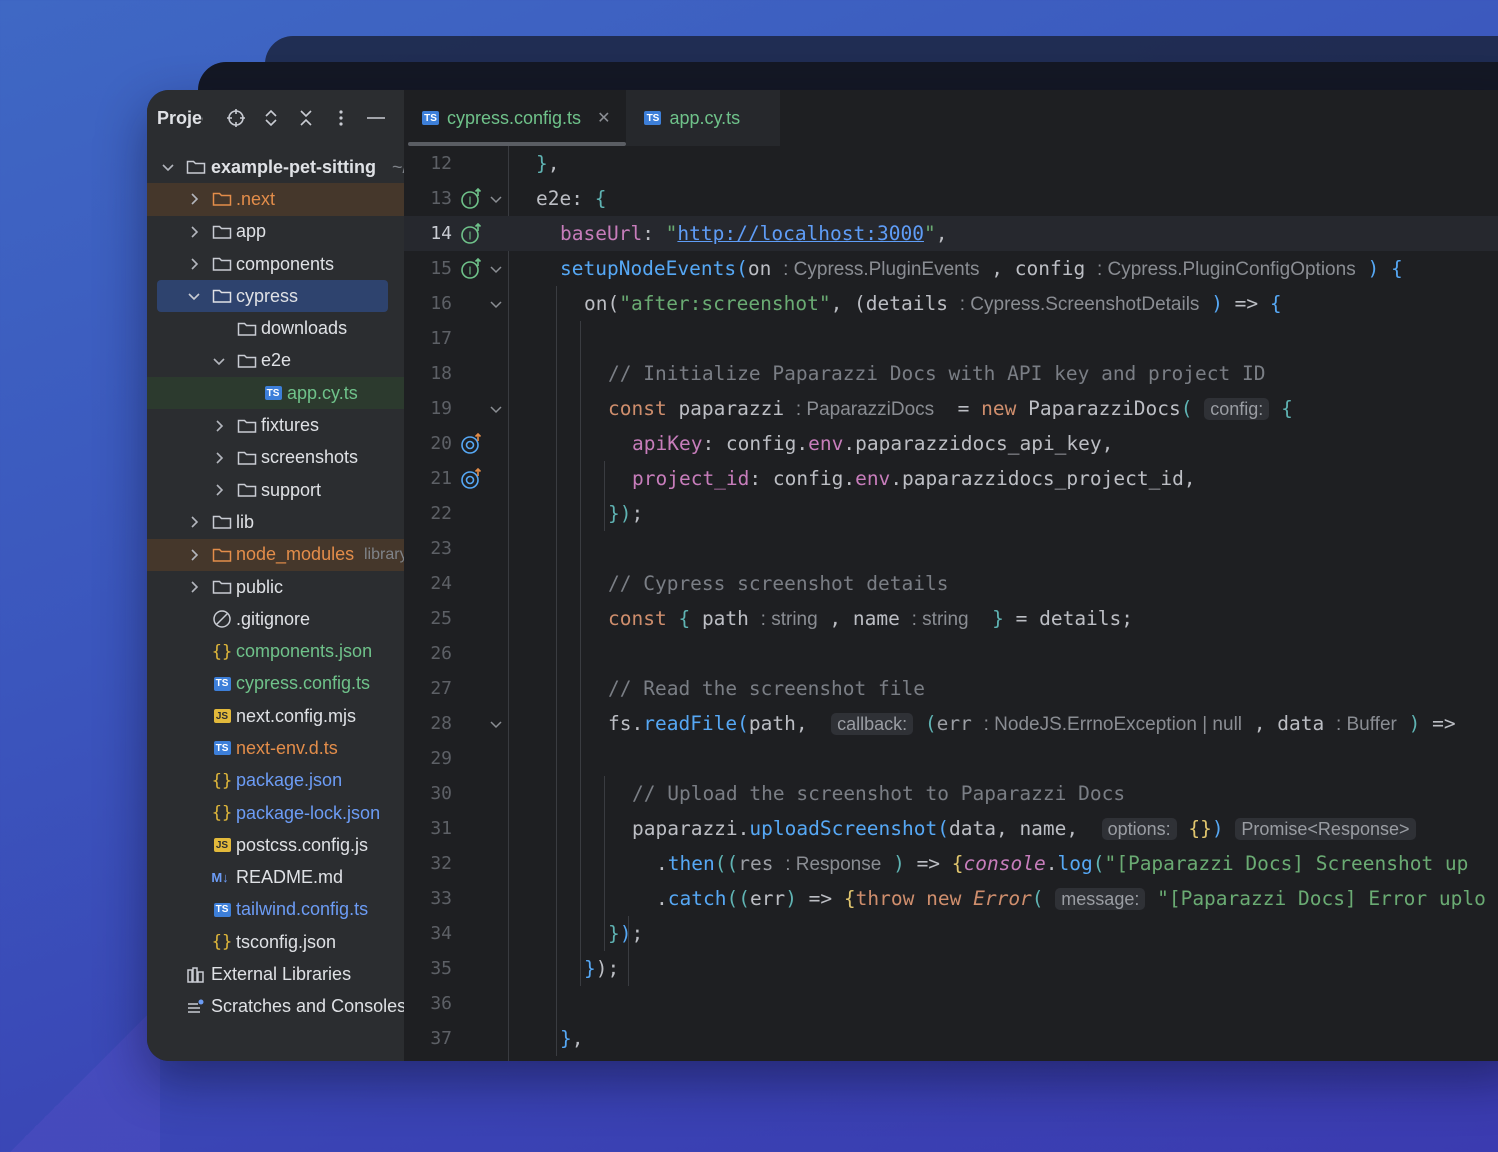  I want to click on more-options-icon, so click(340, 118).